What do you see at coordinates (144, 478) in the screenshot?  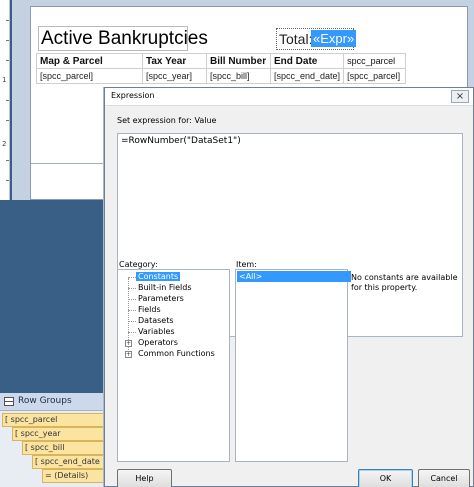 I see `help-button: Help` at bounding box center [144, 478].